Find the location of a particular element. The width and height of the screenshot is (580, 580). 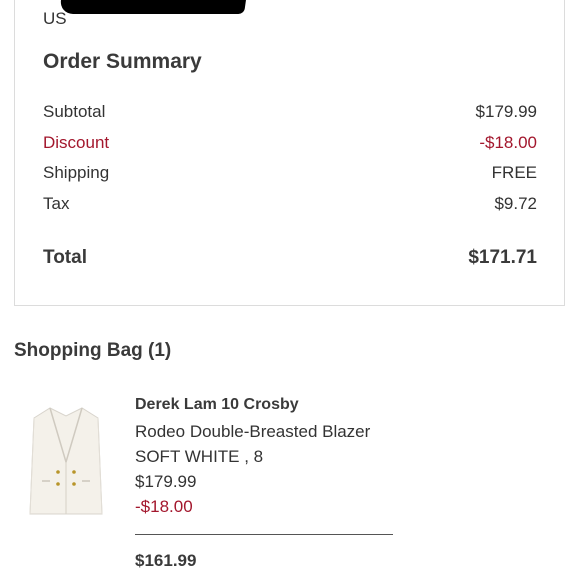

subtotal-value: $179.99 is located at coordinates (506, 111).